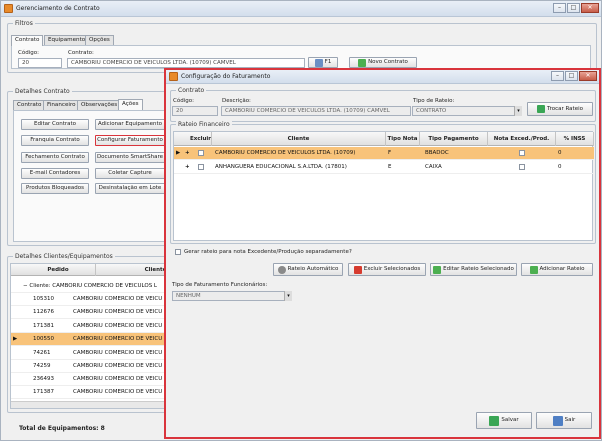 This screenshot has width=602, height=441. Describe the element at coordinates (130, 188) in the screenshot. I see `desinstalacao-lote-button: Desinstalação em Lote` at that location.